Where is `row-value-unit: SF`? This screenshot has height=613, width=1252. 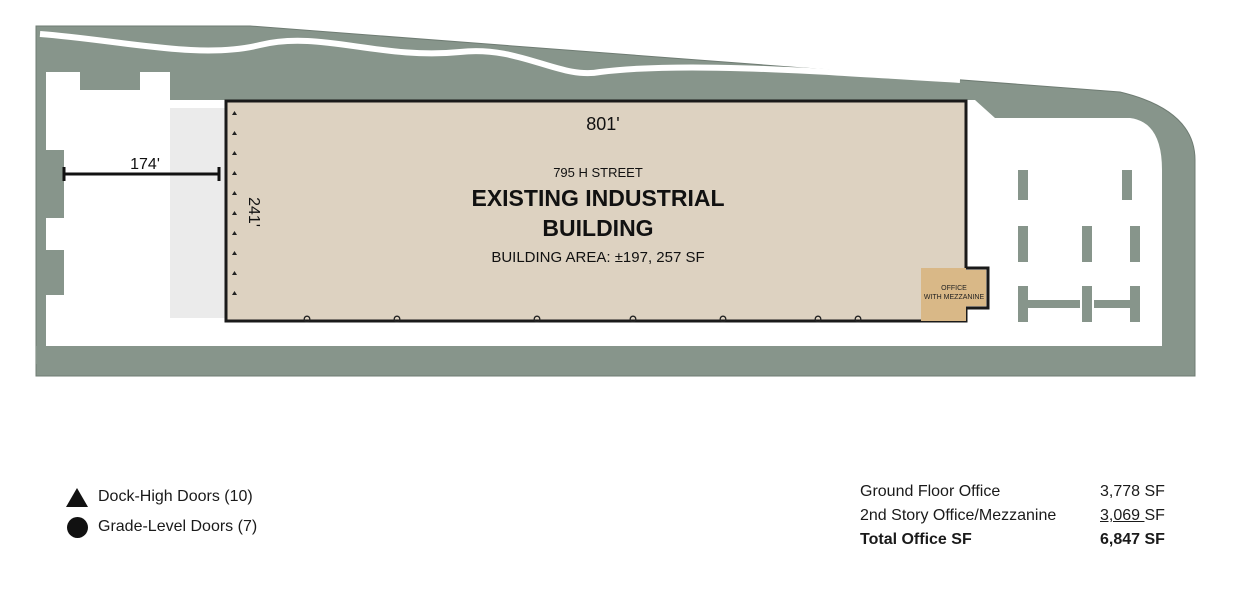 row-value-unit: SF is located at coordinates (1154, 515).